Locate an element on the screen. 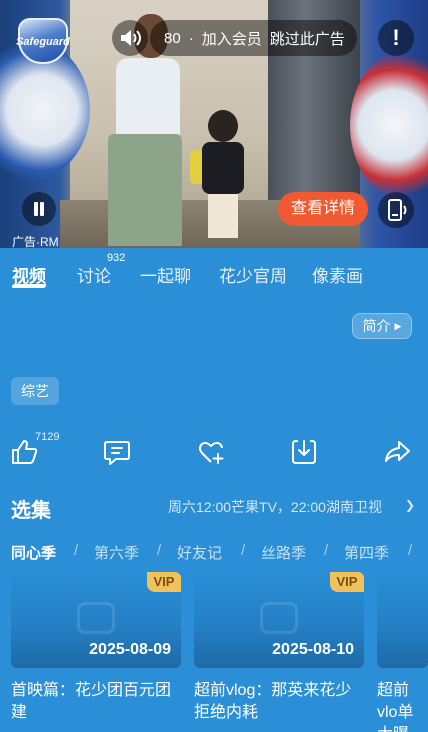  episode-card: VIP 2025-08-09 is located at coordinates (96, 620).